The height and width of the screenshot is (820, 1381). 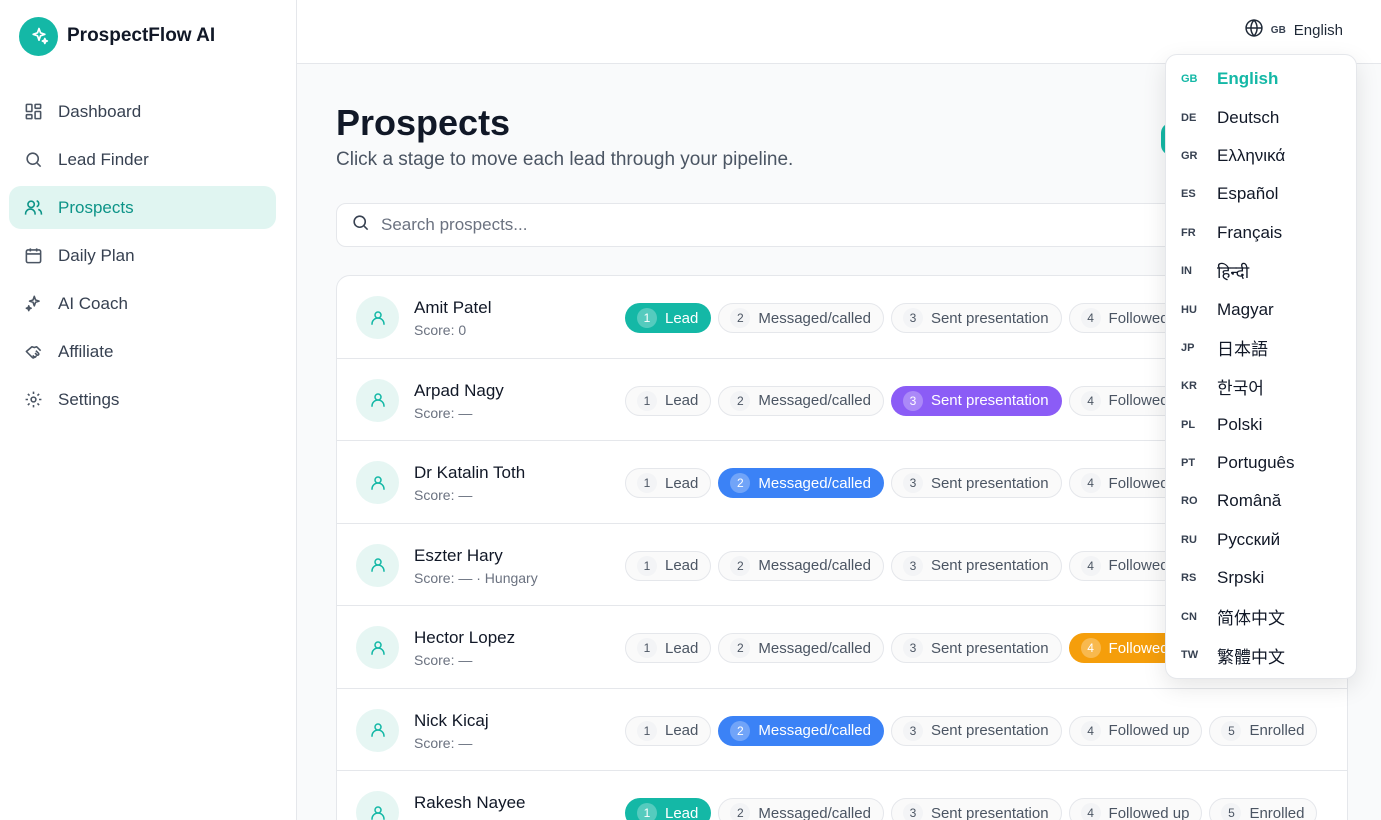 I want to click on language-code: RS, so click(x=1189, y=578).